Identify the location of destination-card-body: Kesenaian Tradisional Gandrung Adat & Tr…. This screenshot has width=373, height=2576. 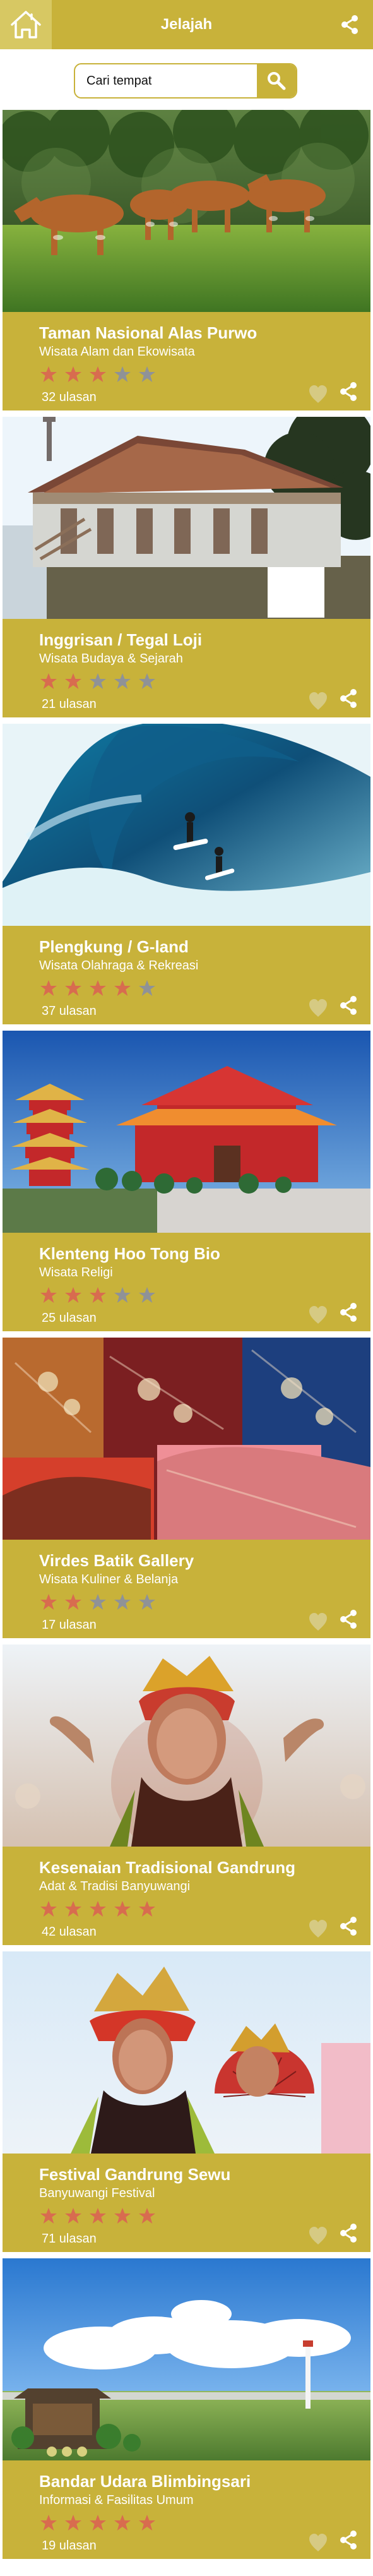
(186, 1896).